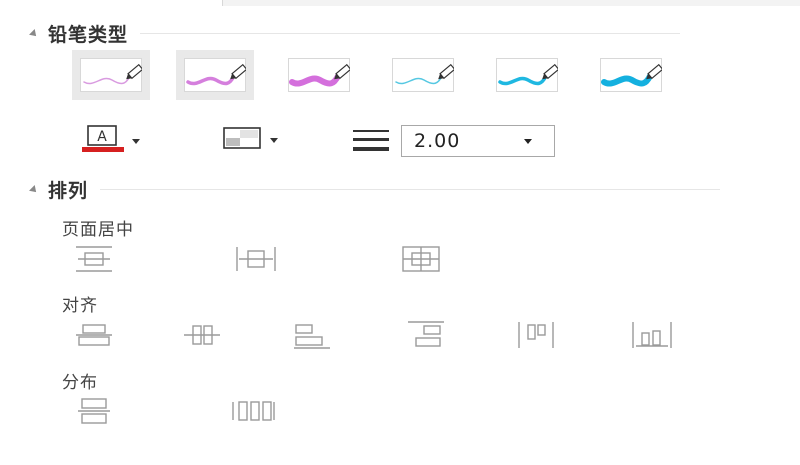  I want to click on text-color-dropdown: A, so click(111, 141).